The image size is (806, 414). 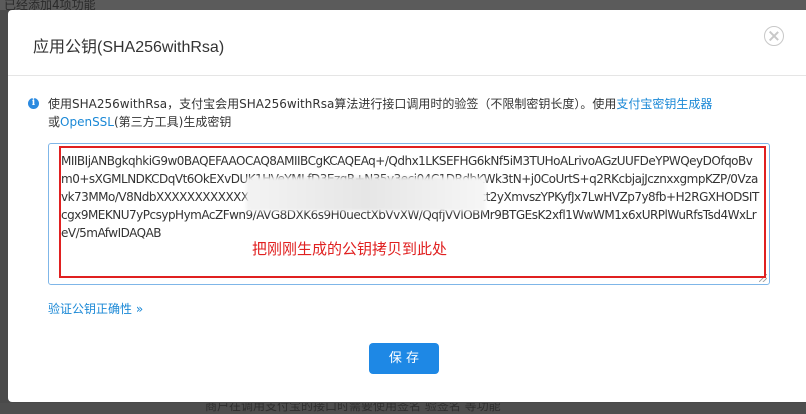 What do you see at coordinates (54, 122) in the screenshot?
I see `info-text-part2: 或` at bounding box center [54, 122].